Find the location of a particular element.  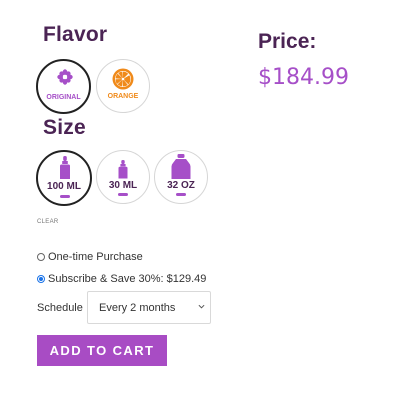

jug-bottle-icon is located at coordinates (181, 166).